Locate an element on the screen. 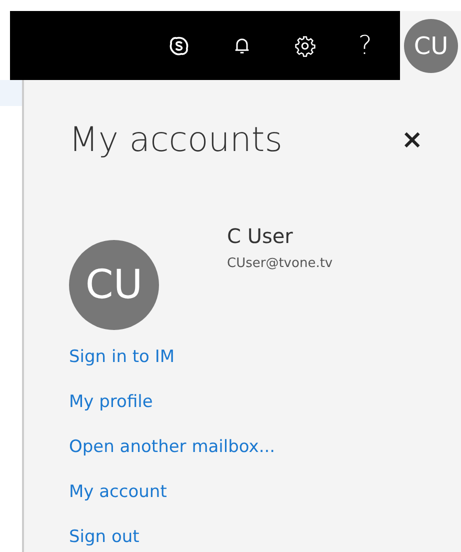  close-button: × is located at coordinates (412, 140).